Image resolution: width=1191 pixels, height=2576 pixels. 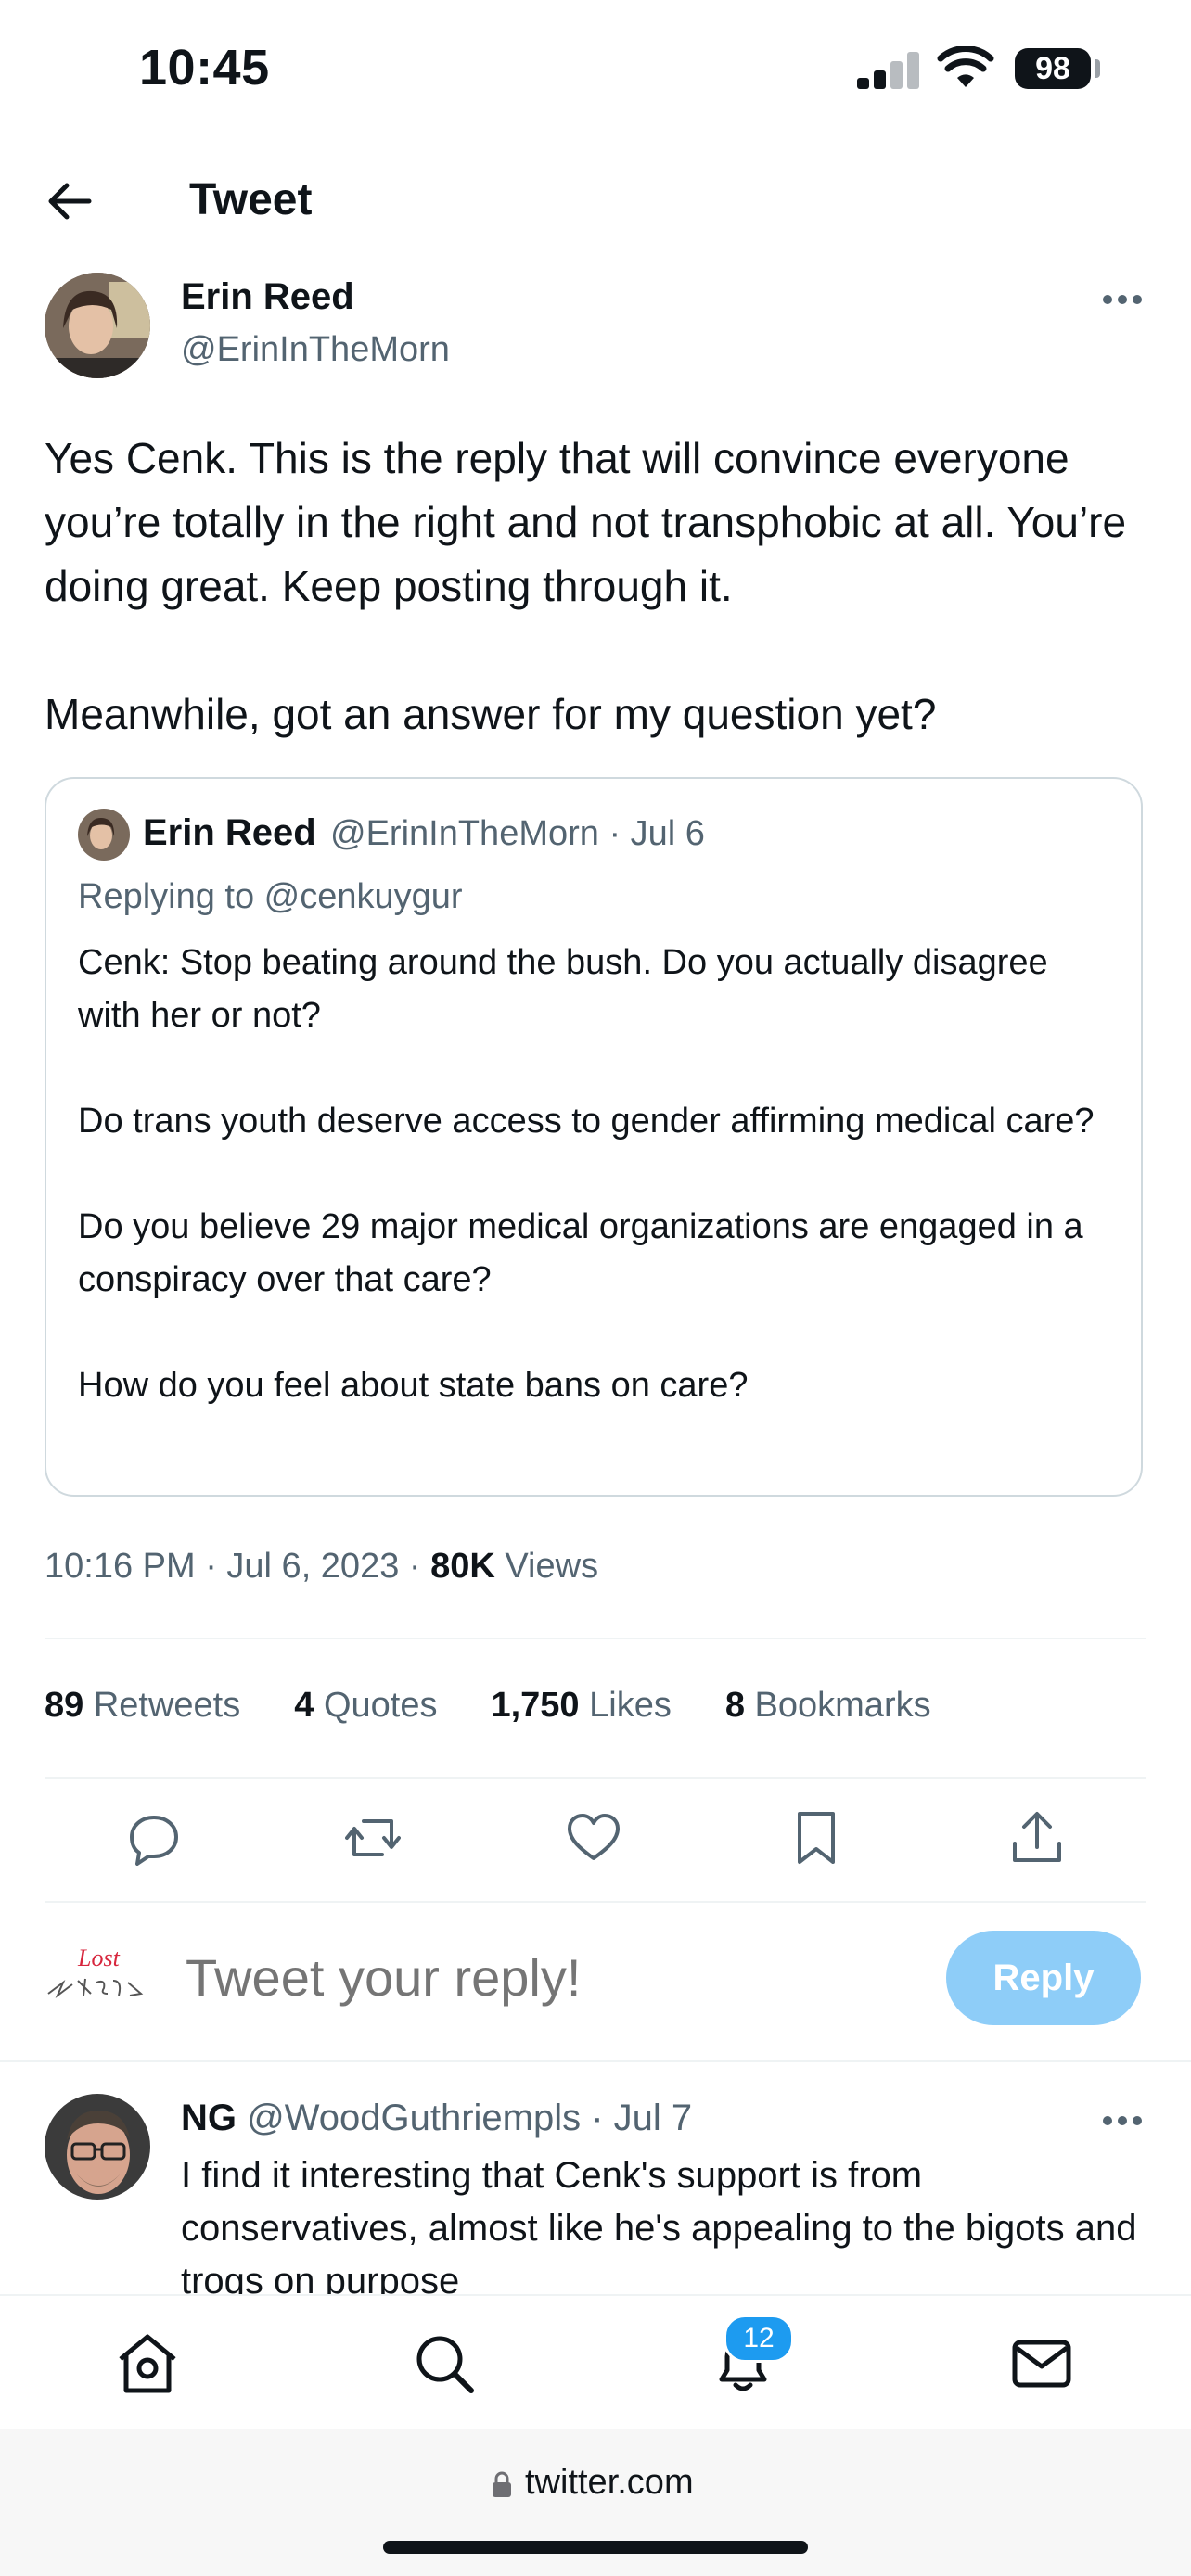 What do you see at coordinates (97, 326) in the screenshot?
I see `author-avatar` at bounding box center [97, 326].